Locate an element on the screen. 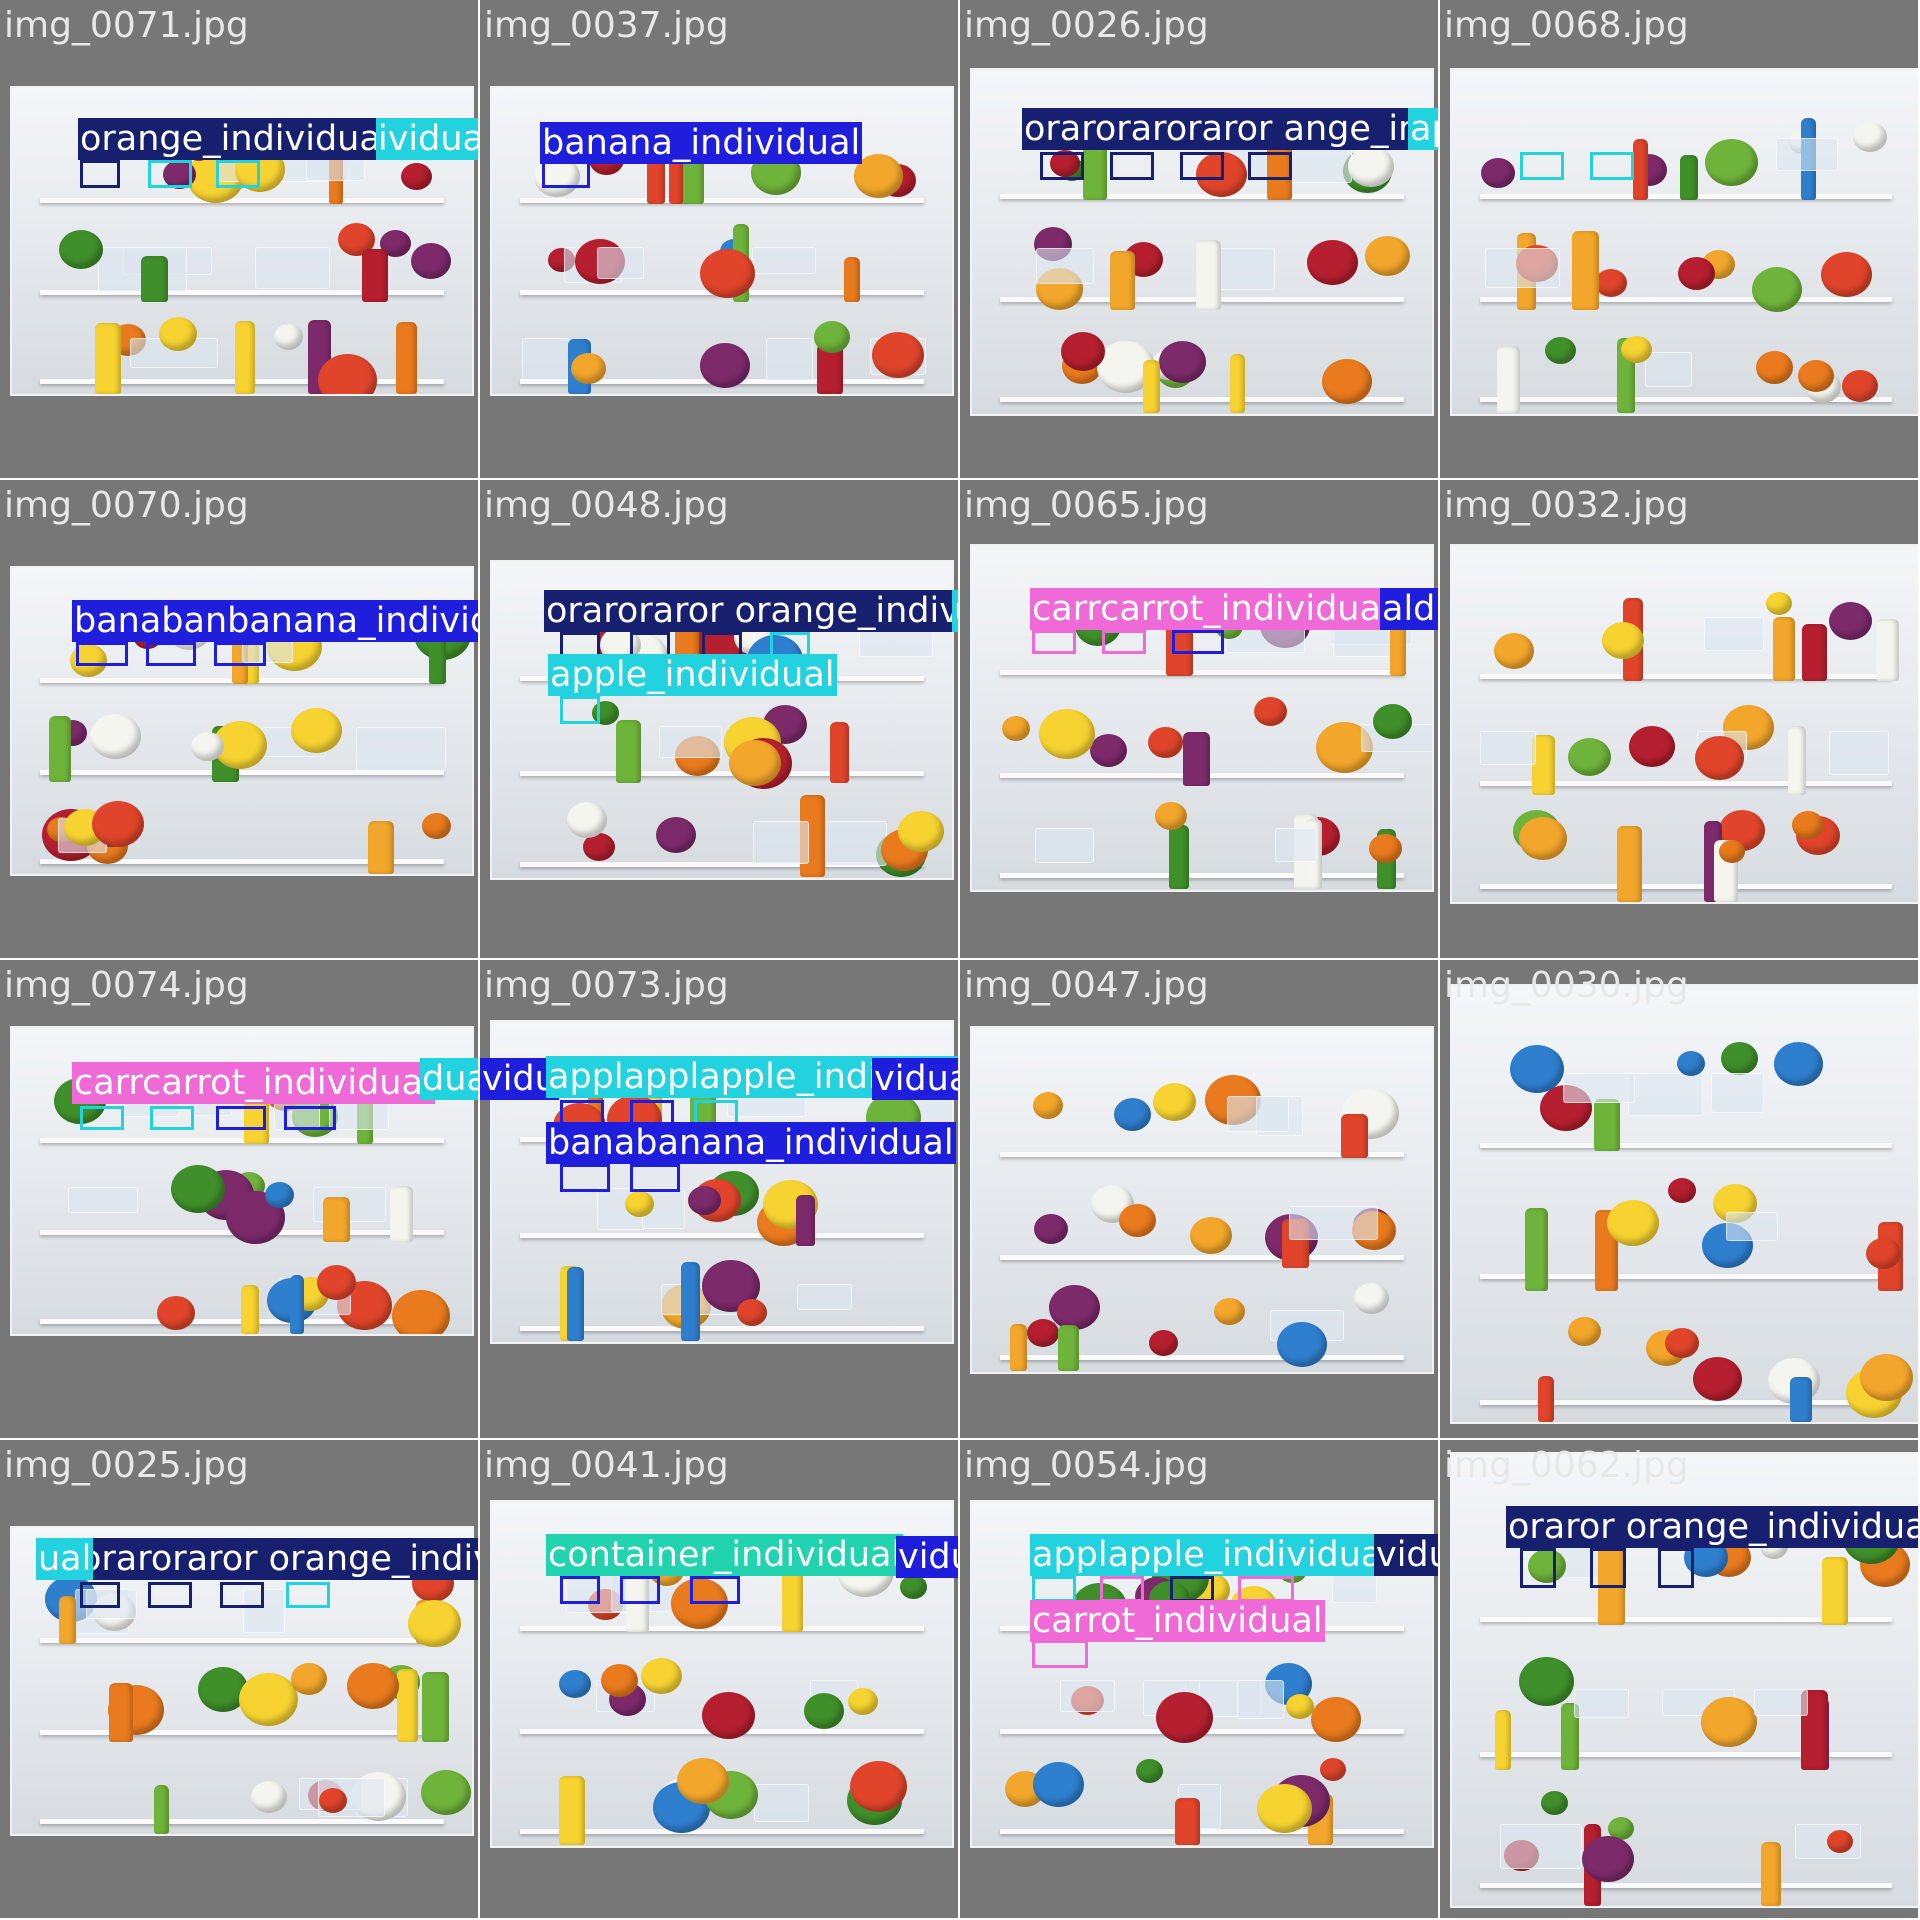  mosaic-cell: img_0041.jpg container_individualvidual is located at coordinates (719, 1679).